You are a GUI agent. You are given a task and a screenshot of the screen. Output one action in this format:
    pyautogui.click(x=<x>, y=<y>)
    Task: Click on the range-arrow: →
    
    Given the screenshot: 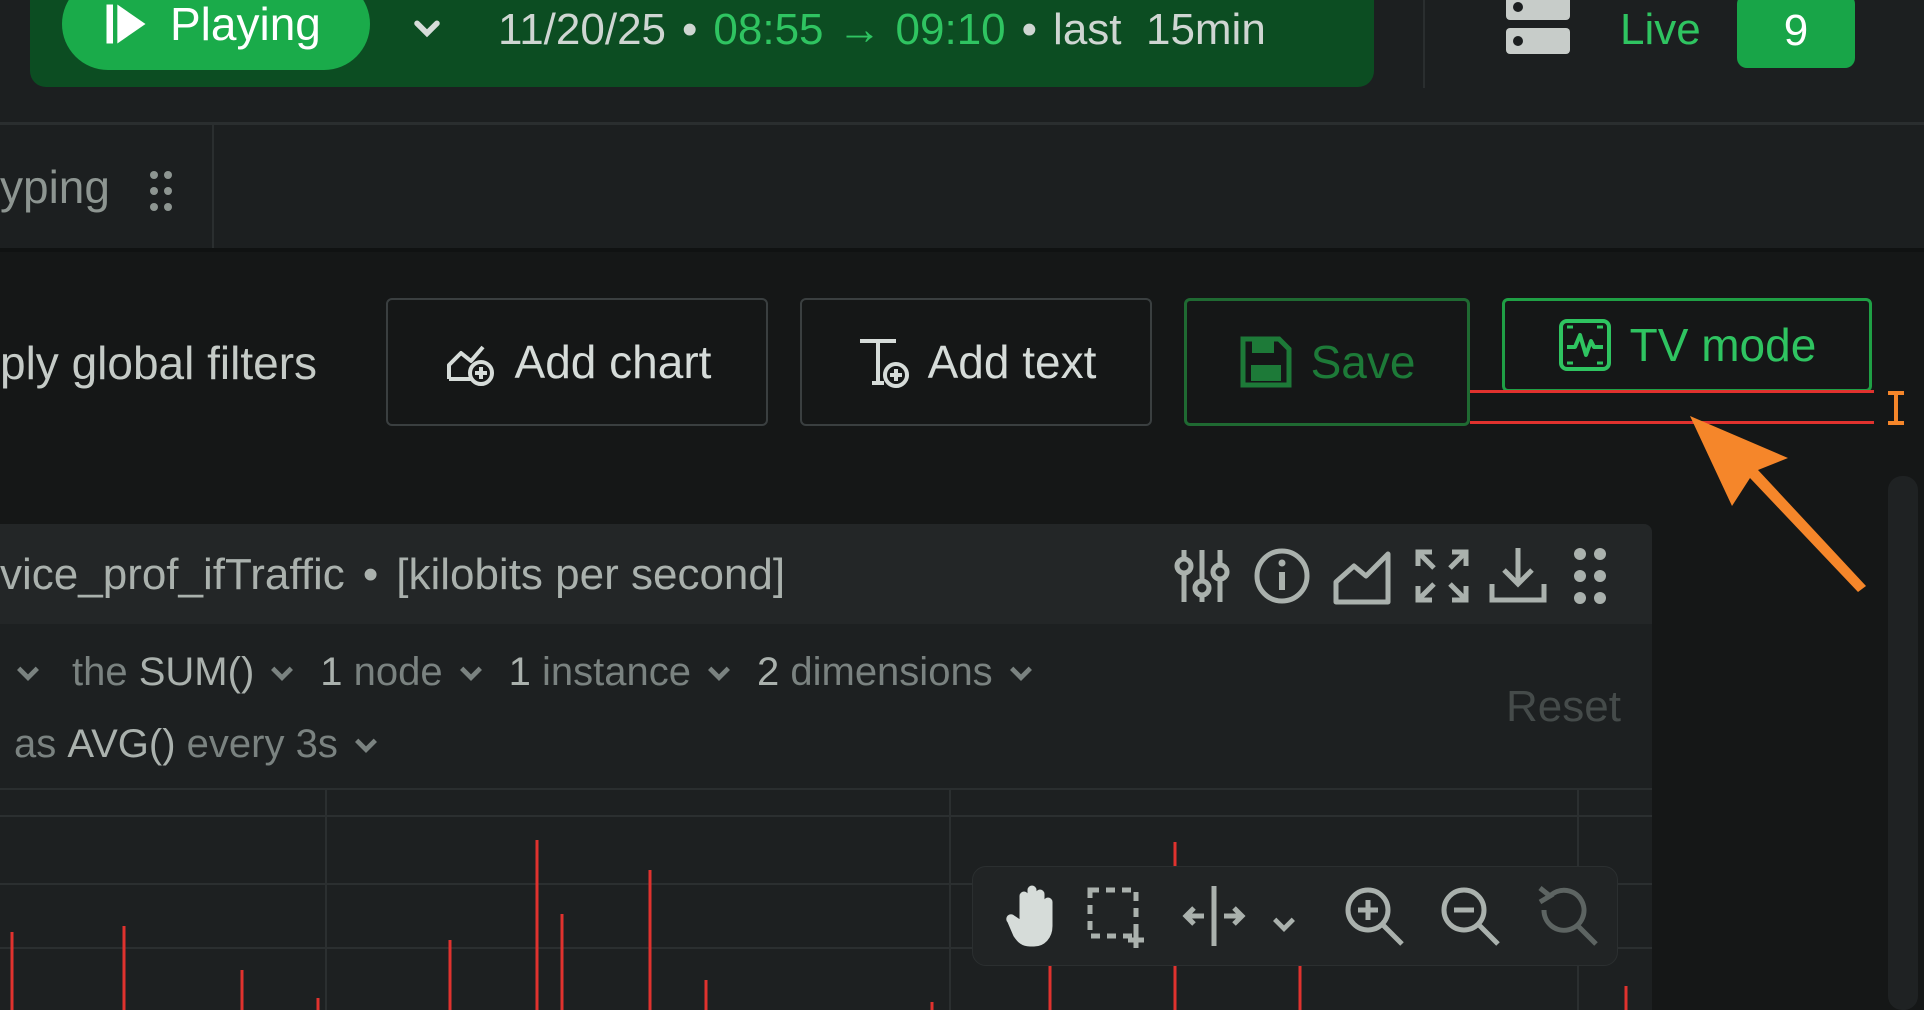 What is the action you would take?
    pyautogui.click(x=859, y=29)
    